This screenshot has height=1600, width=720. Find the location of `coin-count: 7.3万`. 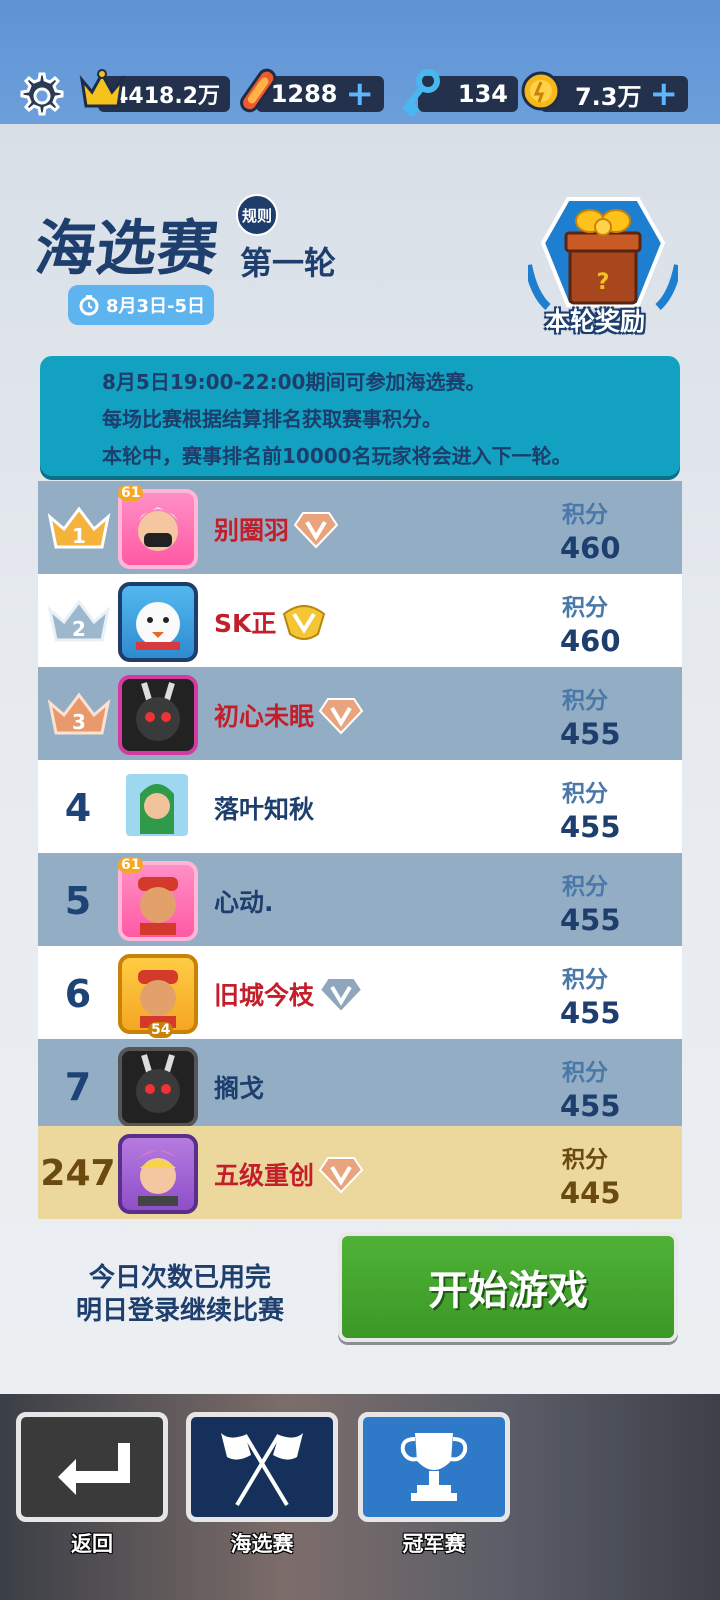

coin-count: 7.3万 is located at coordinates (608, 96).